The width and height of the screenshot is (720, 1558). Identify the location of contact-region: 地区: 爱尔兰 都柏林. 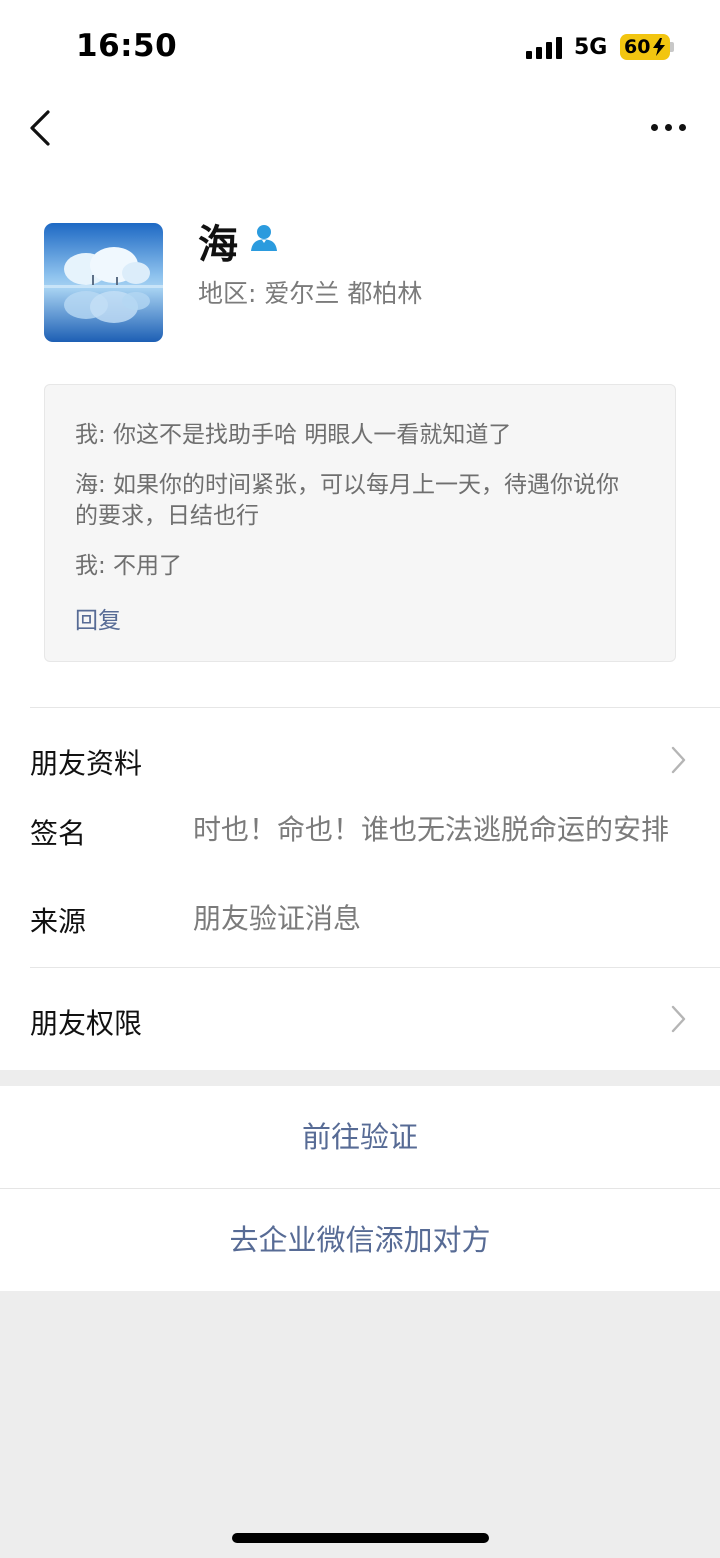
(310, 293).